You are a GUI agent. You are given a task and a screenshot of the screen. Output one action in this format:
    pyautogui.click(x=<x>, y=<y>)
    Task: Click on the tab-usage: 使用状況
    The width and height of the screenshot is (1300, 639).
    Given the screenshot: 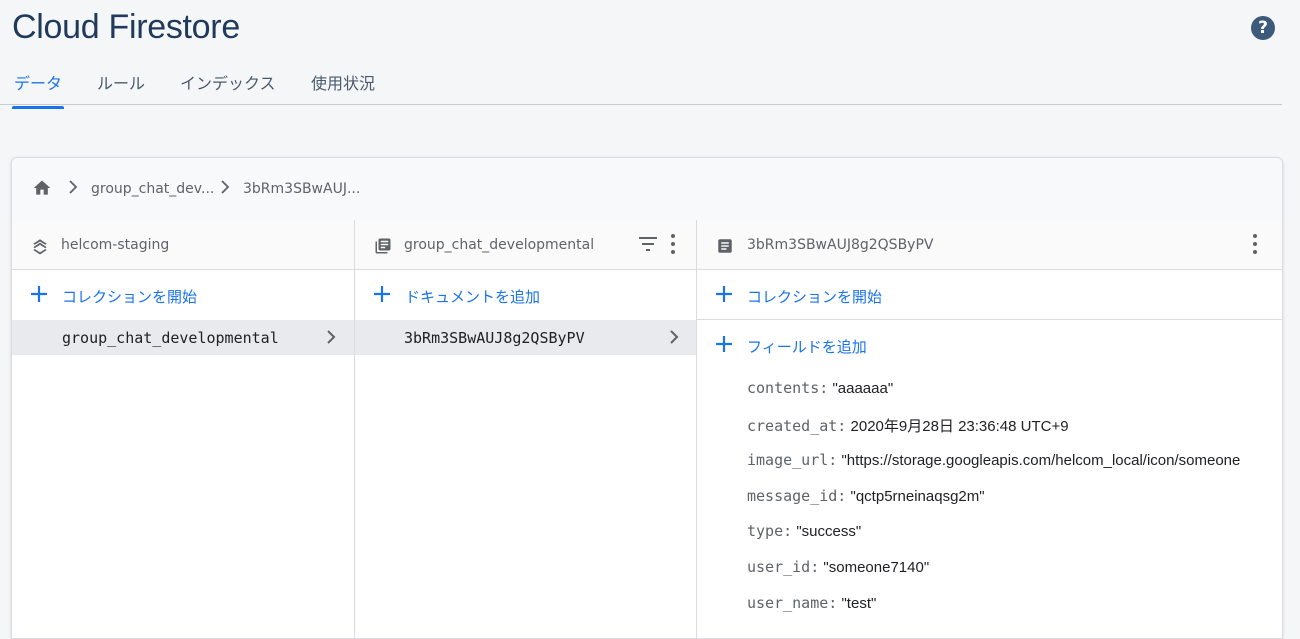 What is the action you would take?
    pyautogui.click(x=343, y=89)
    